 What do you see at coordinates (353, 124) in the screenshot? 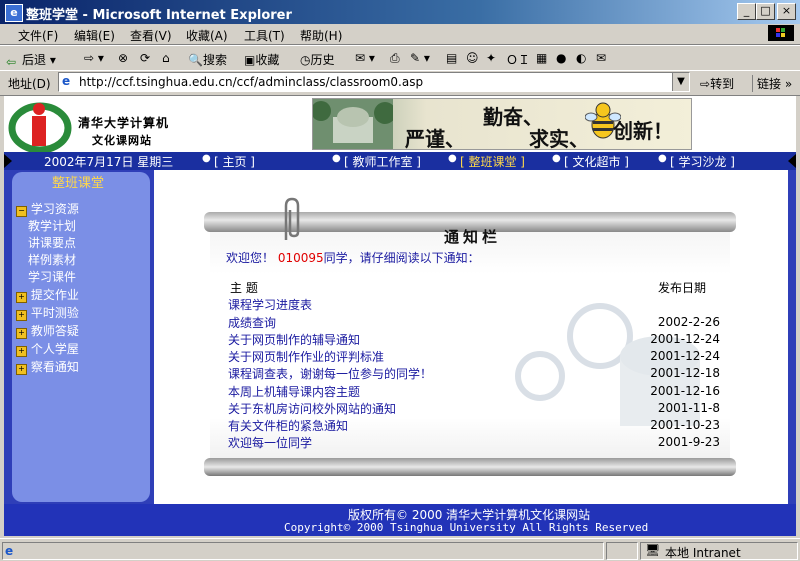
I see `campus-image` at bounding box center [353, 124].